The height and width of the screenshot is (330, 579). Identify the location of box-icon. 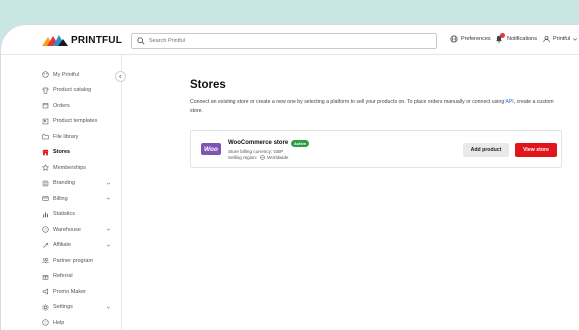
(45, 106).